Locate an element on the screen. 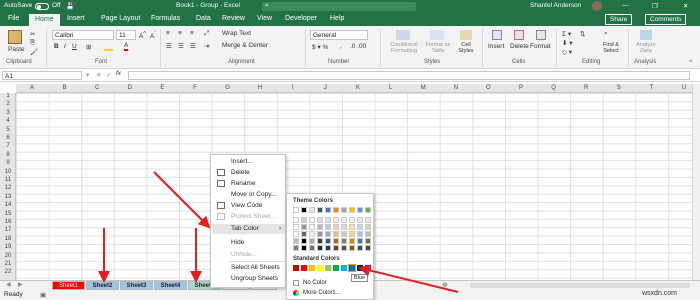 The width and height of the screenshot is (700, 300). arrow-to-tab-color is located at coordinates (182, 200).